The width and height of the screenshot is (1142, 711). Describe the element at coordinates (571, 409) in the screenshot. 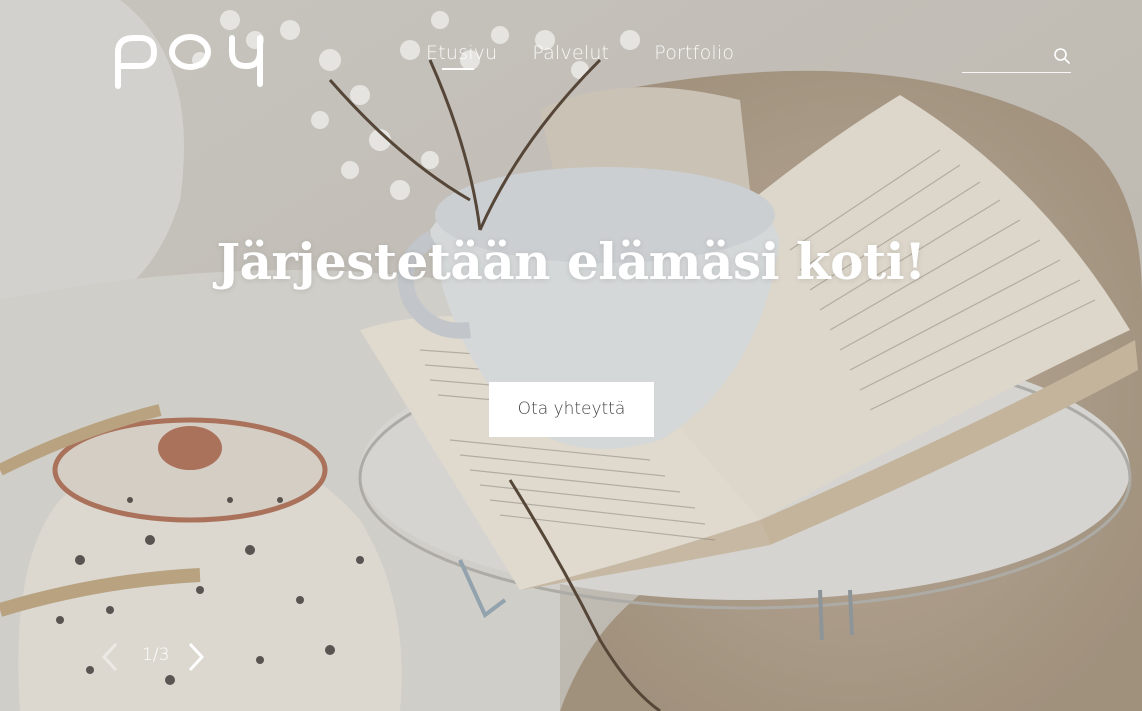

I see `contact-button: Ota yhteyttä` at that location.